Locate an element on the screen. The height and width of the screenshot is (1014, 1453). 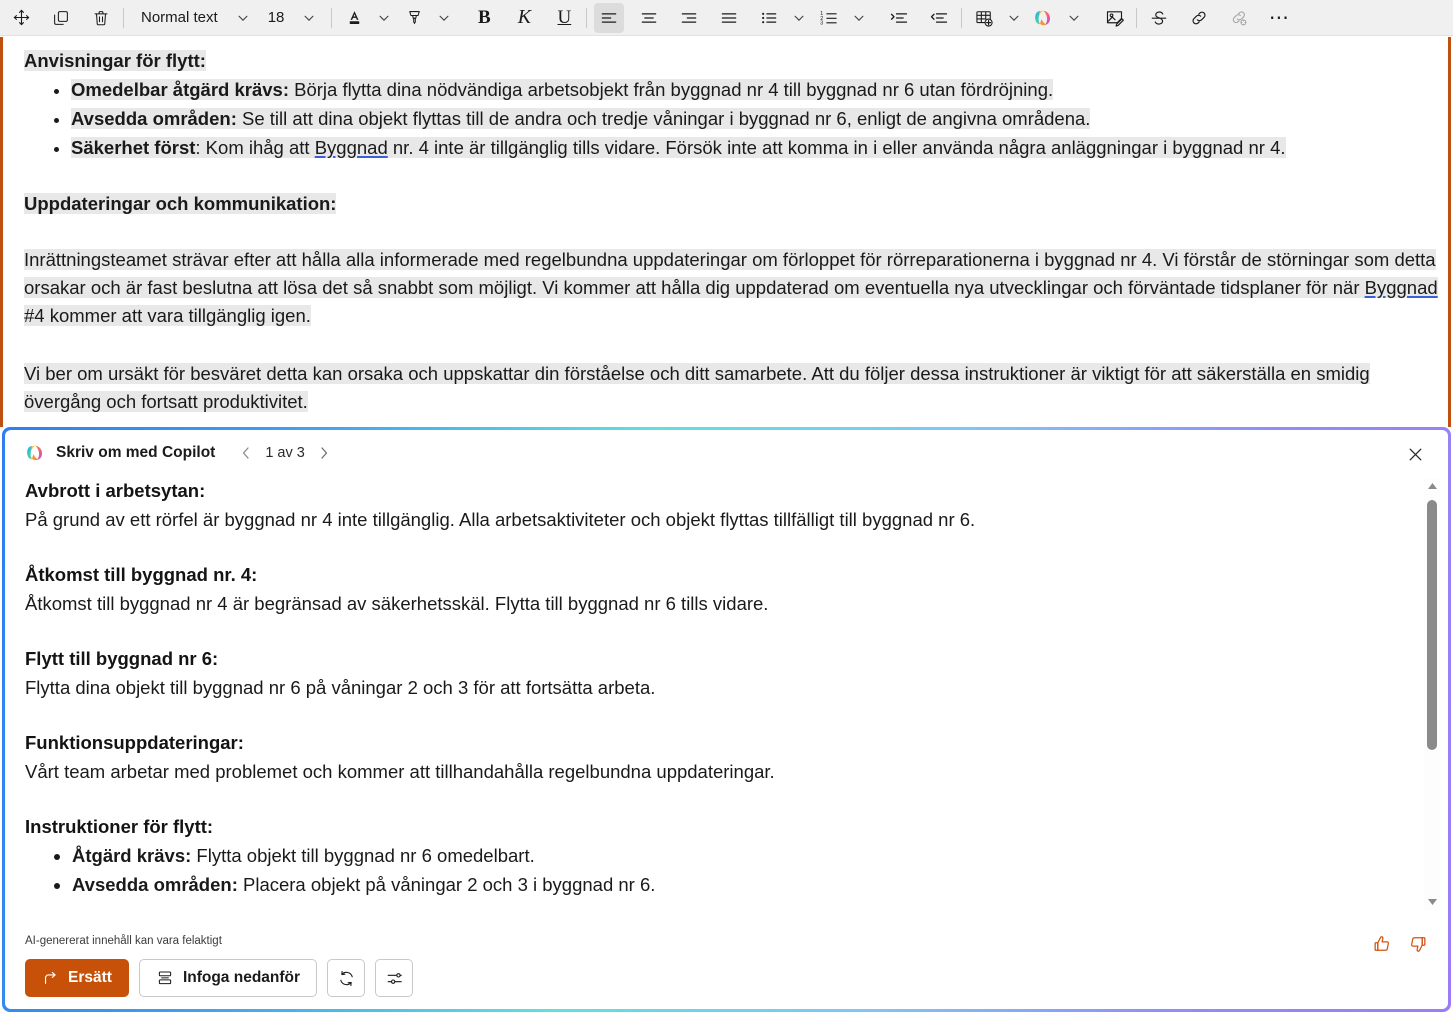
strikethrough-icon is located at coordinates (1159, 18).